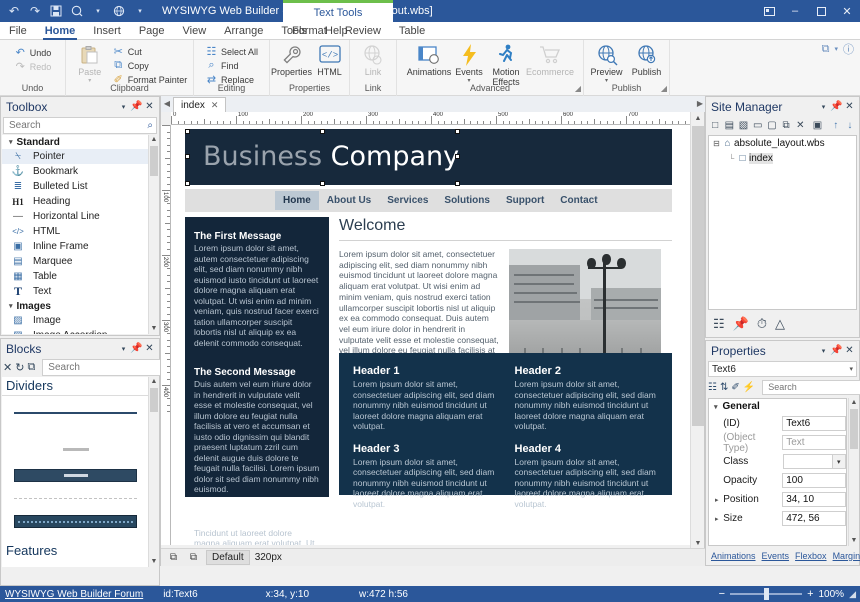  I want to click on tab-scroll-left-icon: ◀, so click(167, 104).